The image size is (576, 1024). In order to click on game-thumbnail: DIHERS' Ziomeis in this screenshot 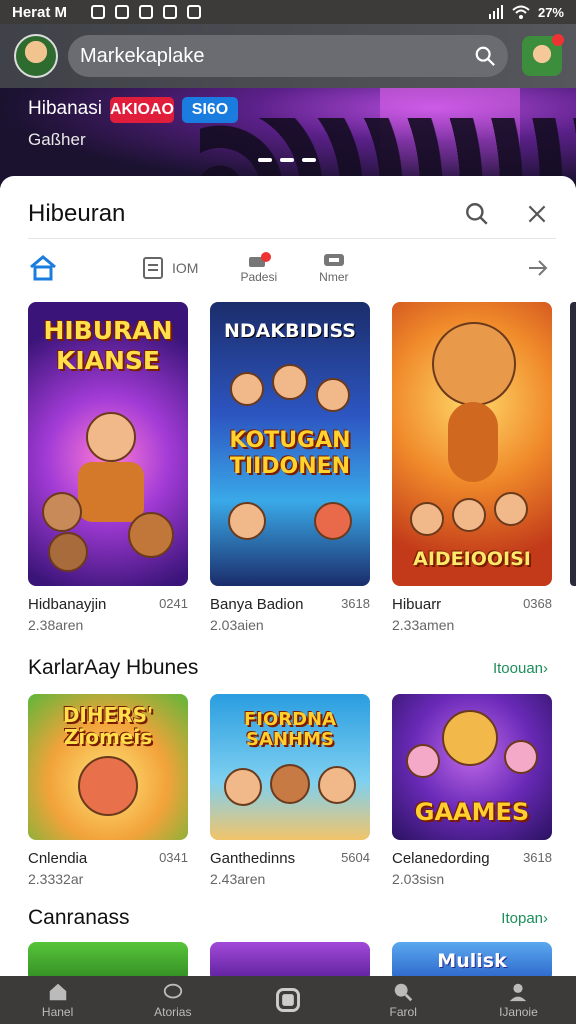, I will do `click(108, 767)`.